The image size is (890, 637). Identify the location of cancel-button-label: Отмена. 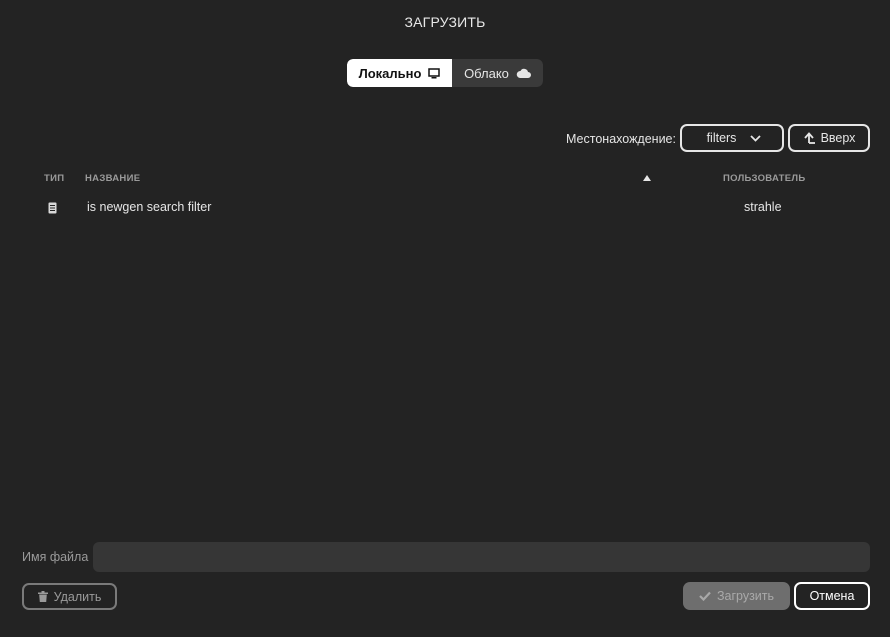
(832, 596).